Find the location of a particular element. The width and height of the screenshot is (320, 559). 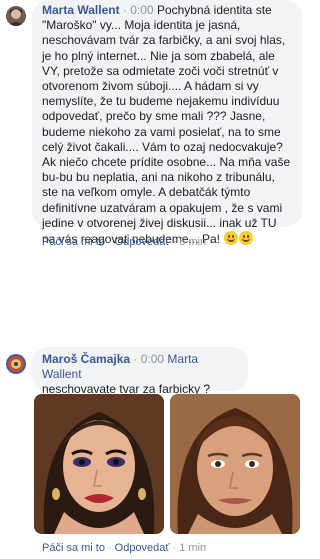

photo-woman-heavy-makeup is located at coordinates (99, 464).